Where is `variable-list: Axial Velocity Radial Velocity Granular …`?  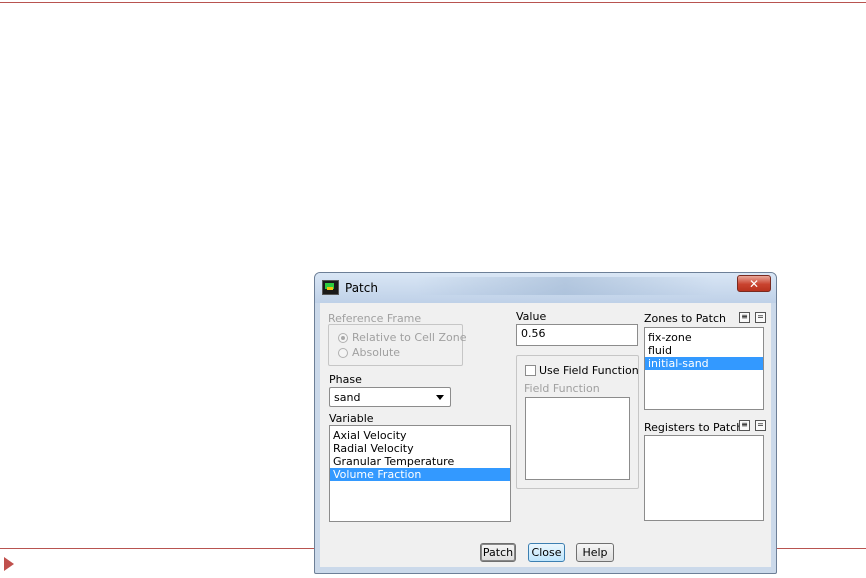
variable-list: Axial Velocity Radial Velocity Granular … is located at coordinates (420, 473).